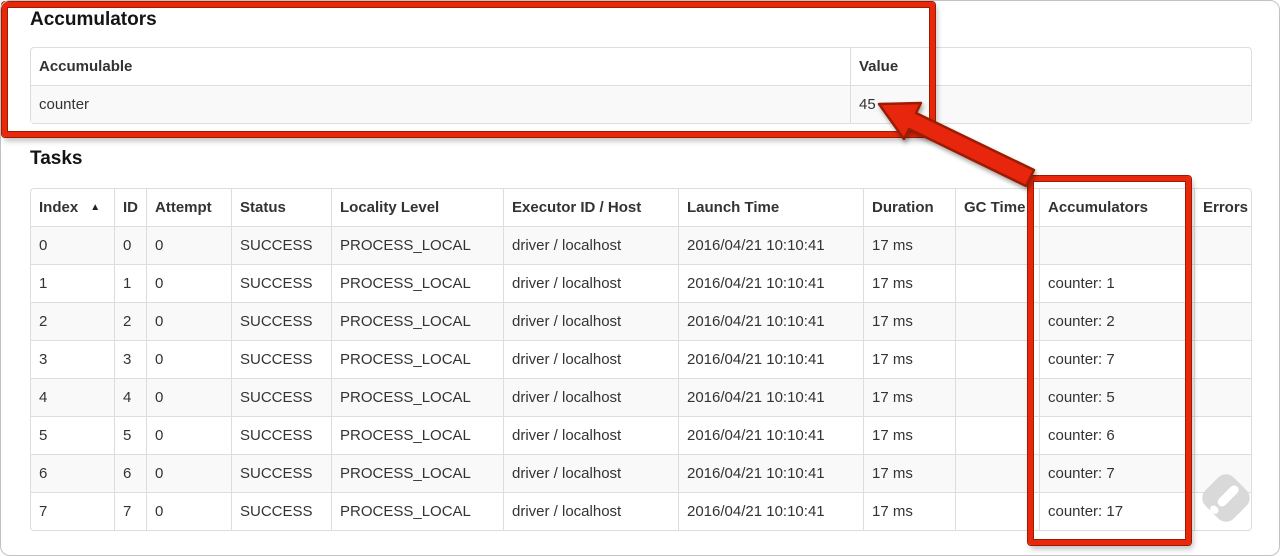  I want to click on table-cell: counter: 2, so click(1116, 321).